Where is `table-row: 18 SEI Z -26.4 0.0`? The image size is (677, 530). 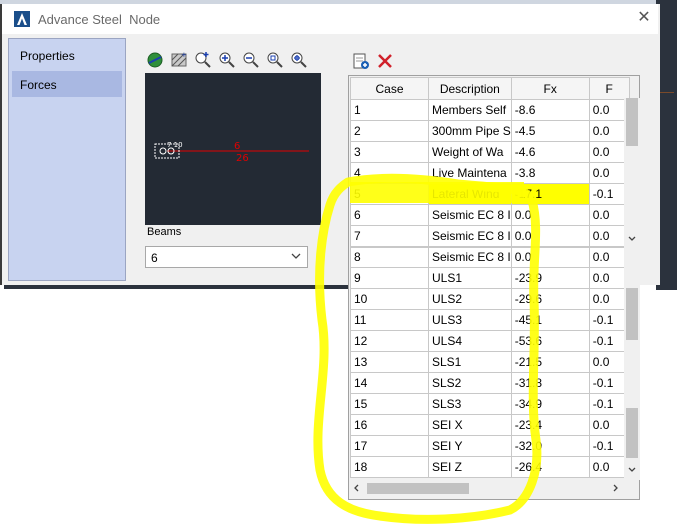
table-row: 18 SEI Z -26.4 0.0 is located at coordinates (490, 467).